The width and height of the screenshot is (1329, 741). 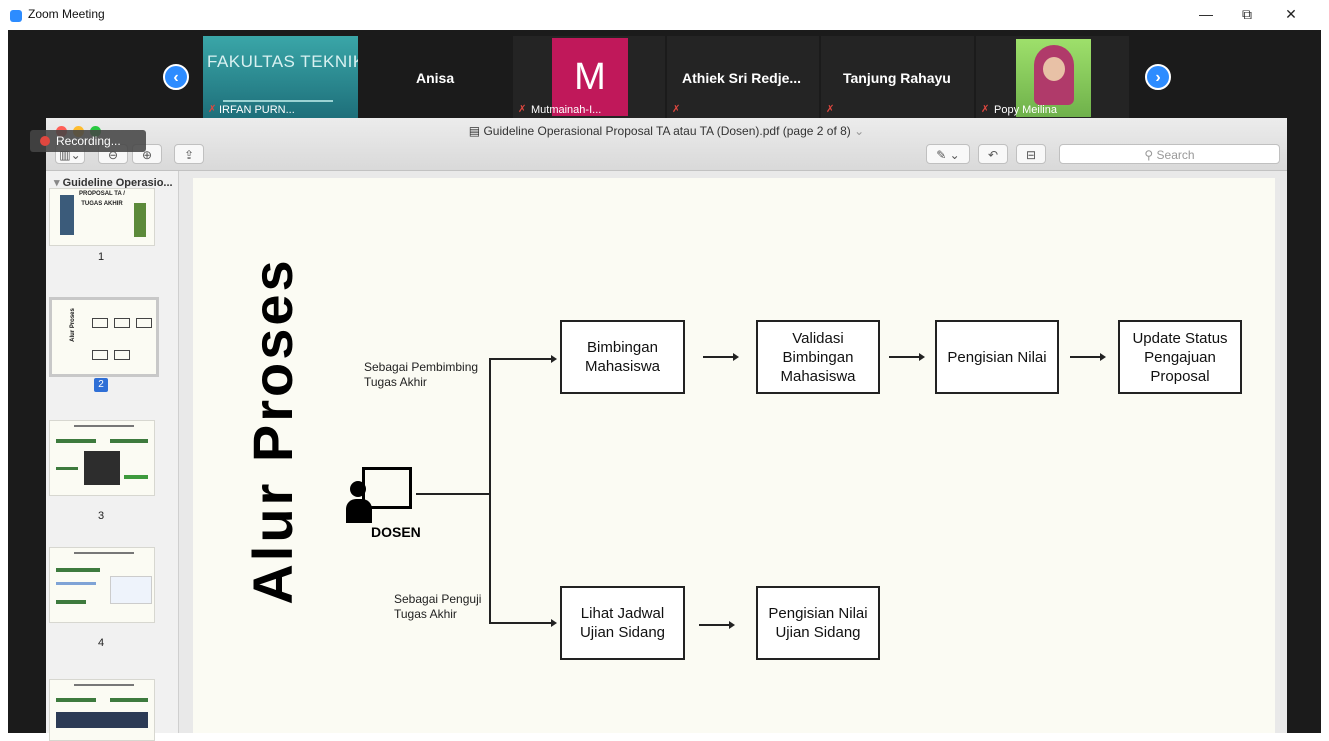 I want to click on banner-text: FAKULTAS TEKNIK, so click(x=282, y=61).